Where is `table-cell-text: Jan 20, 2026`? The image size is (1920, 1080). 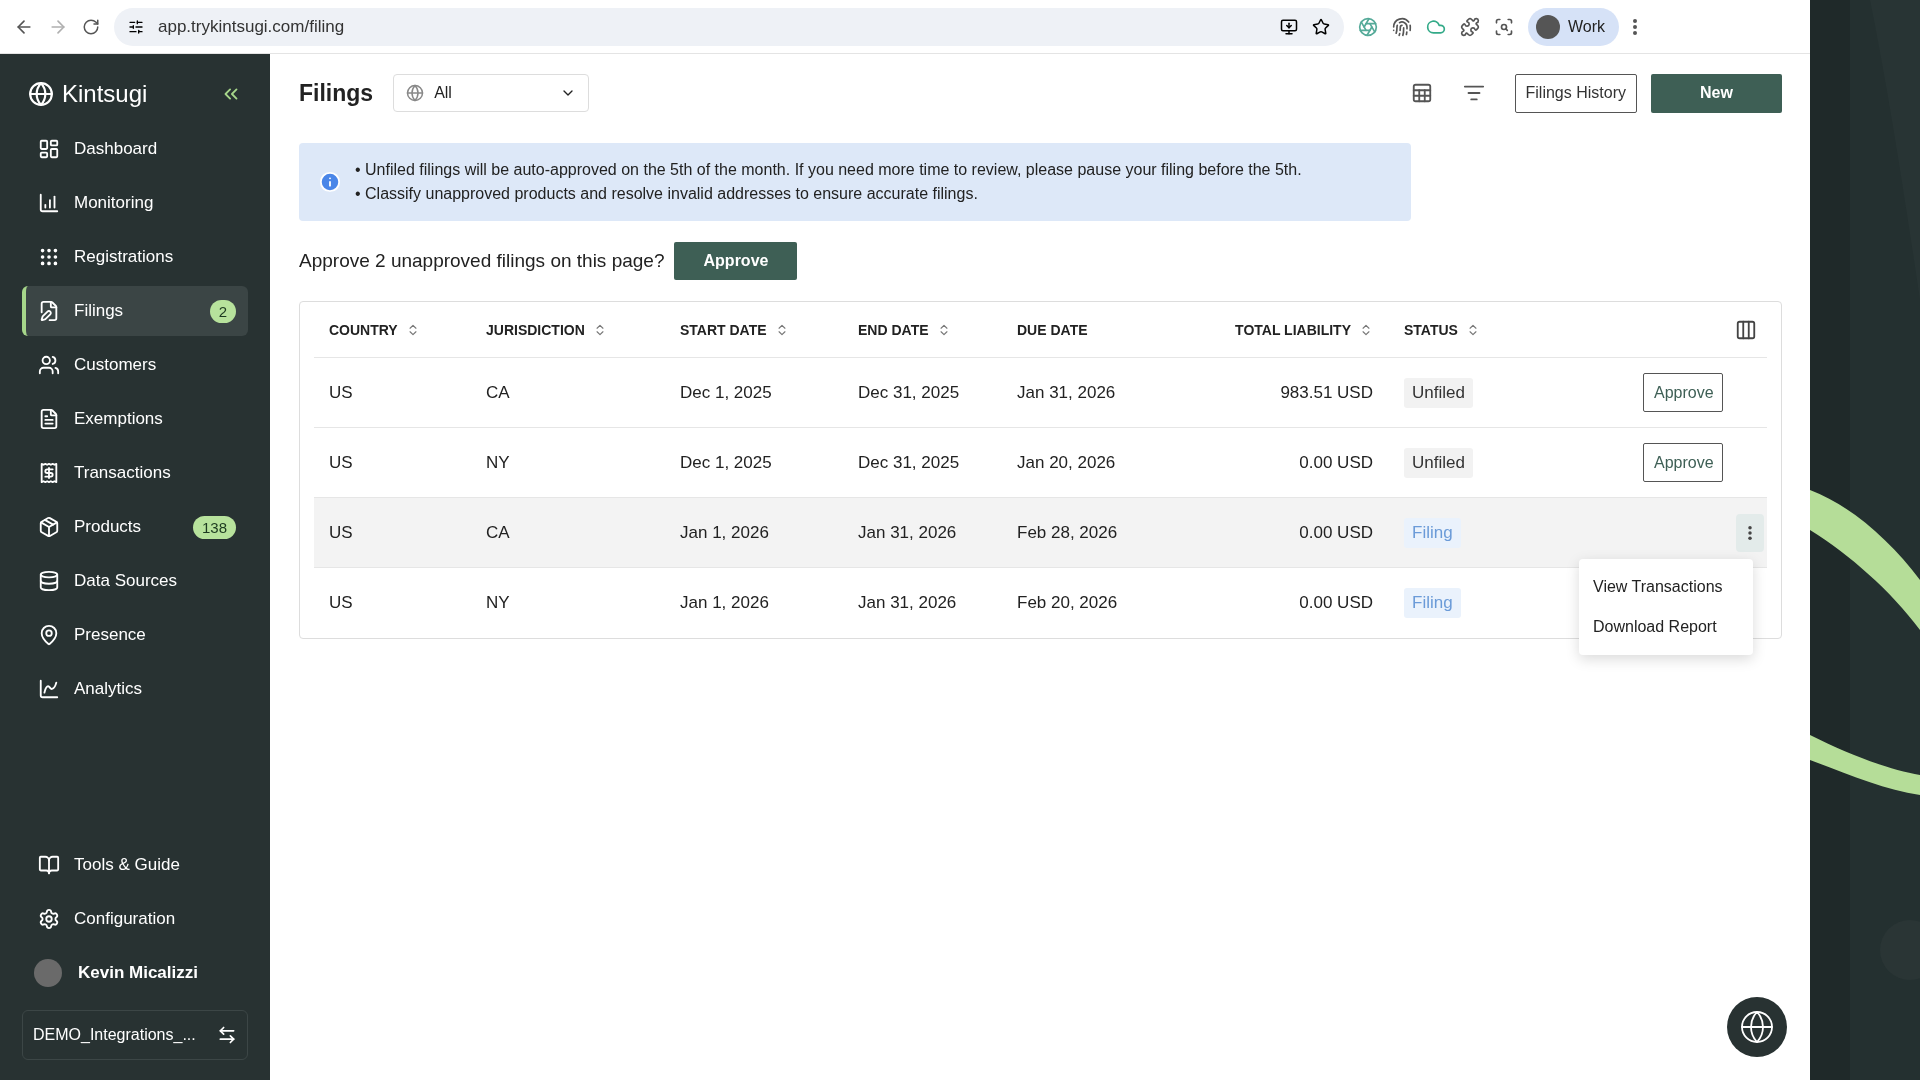
table-cell-text: Jan 20, 2026 is located at coordinates (1067, 462).